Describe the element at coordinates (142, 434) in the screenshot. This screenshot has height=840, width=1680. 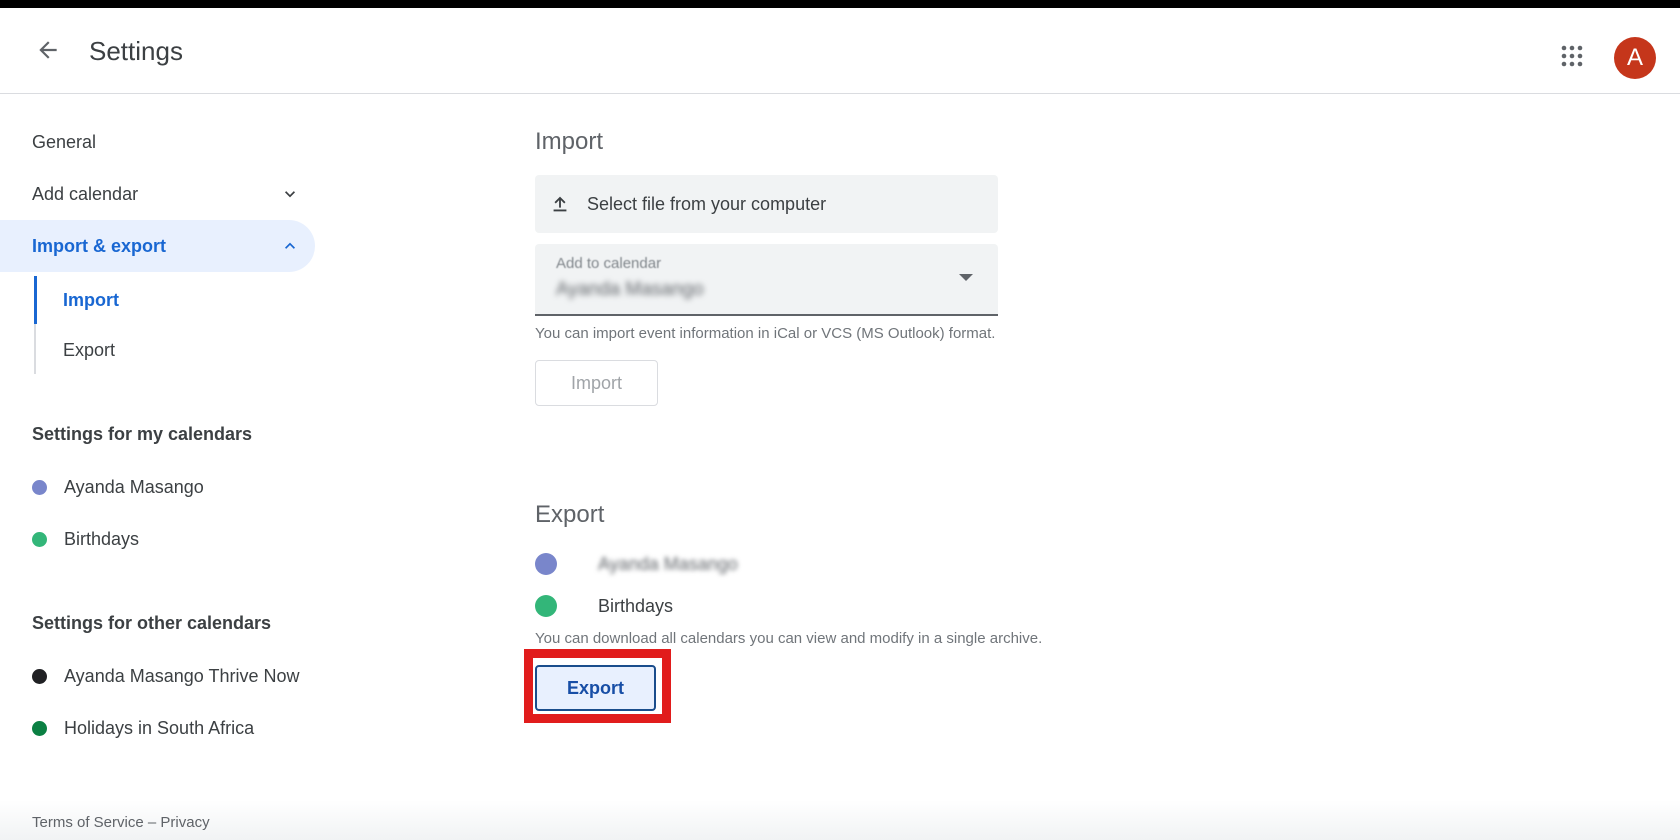
I see `my-calendars-heading: Settings for my calendars` at that location.